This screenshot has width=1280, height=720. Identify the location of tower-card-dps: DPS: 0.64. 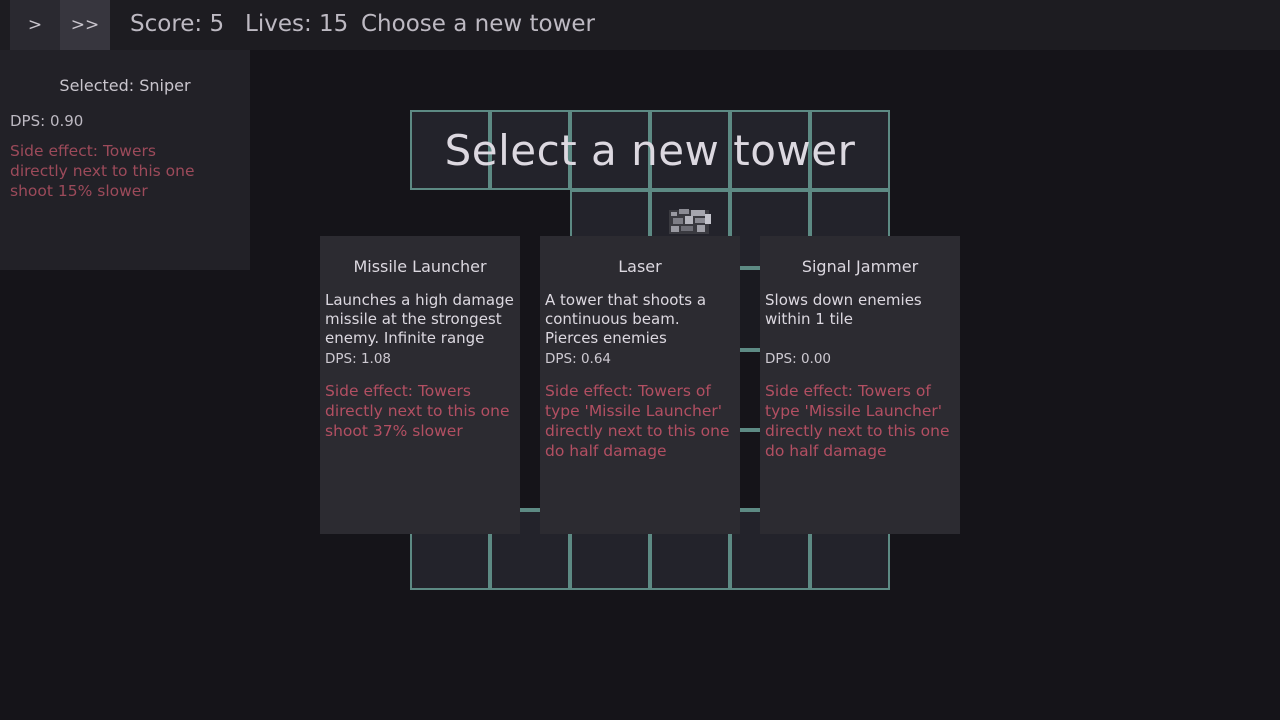
(578, 359).